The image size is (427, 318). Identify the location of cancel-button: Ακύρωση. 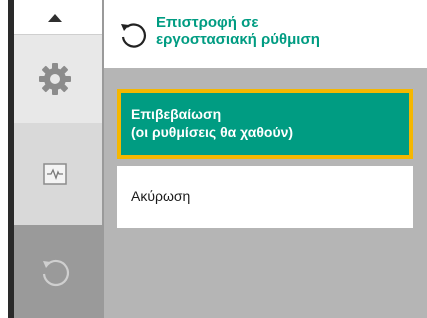
(265, 197).